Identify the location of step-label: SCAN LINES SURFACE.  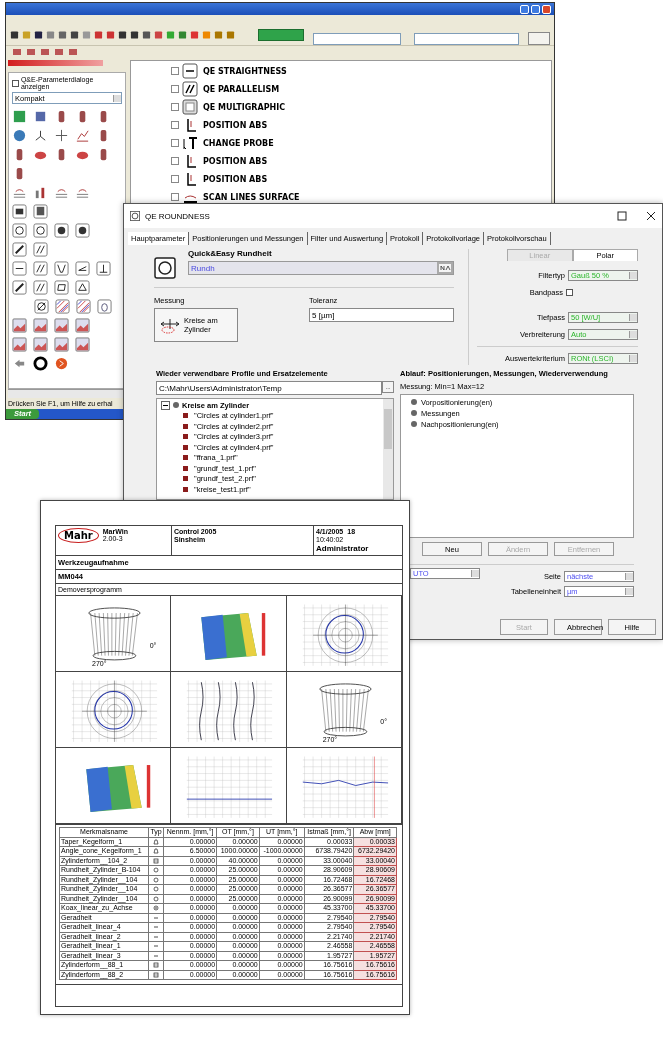
(251, 197).